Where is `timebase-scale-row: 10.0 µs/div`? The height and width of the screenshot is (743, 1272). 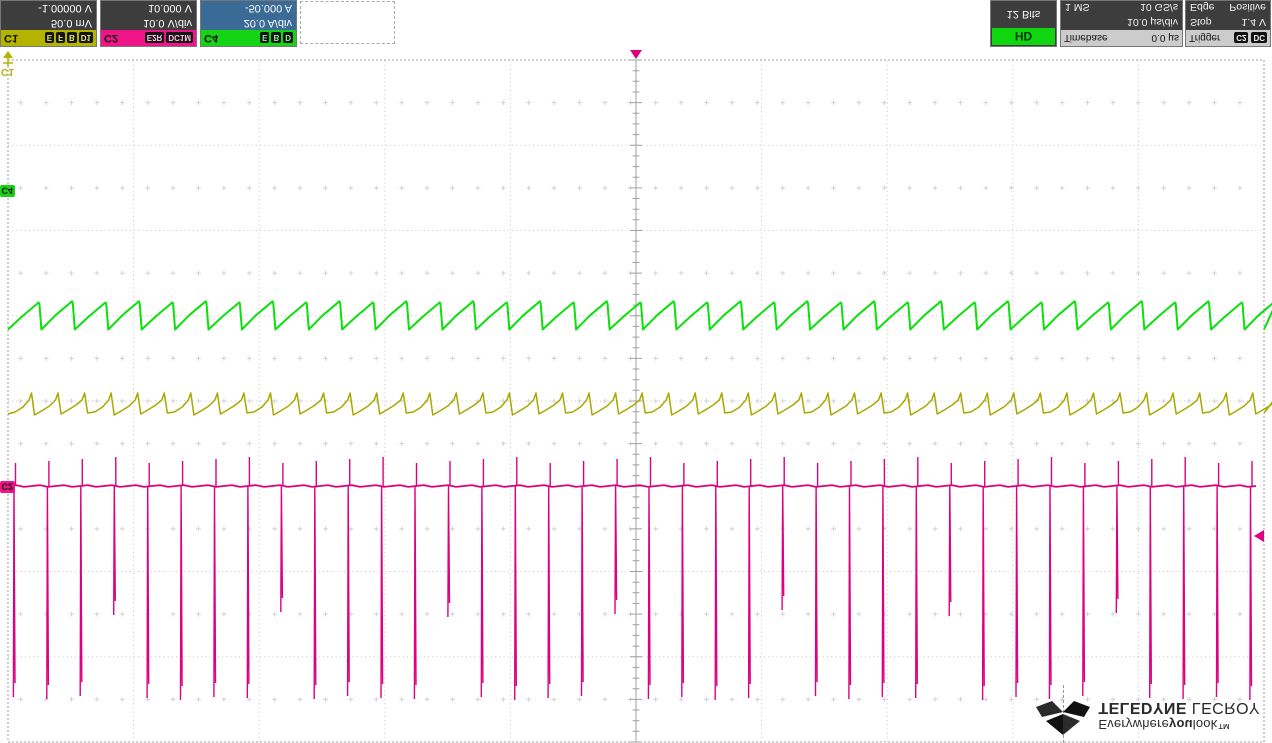
timebase-scale-row: 10.0 µs/div is located at coordinates (1121, 22).